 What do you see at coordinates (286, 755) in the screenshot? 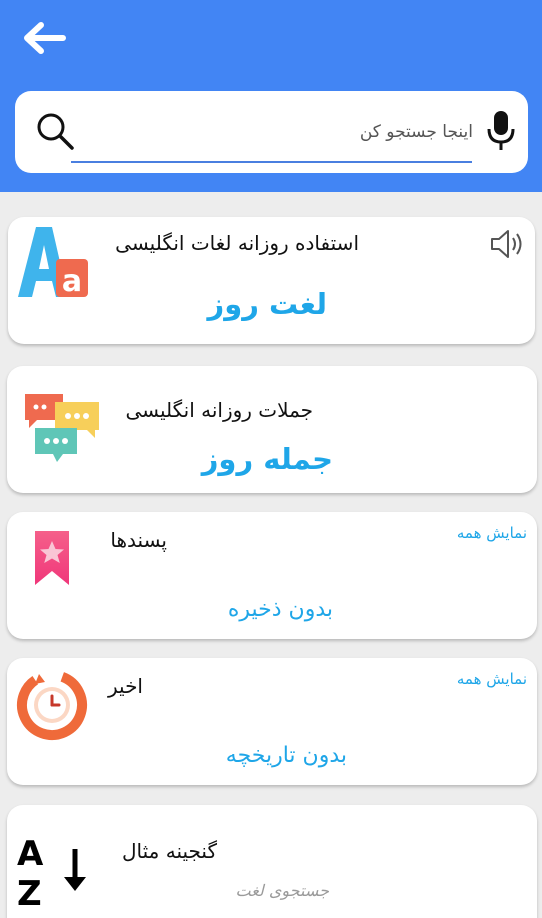
I see `recent-empty-text: بدون تاریخچه` at bounding box center [286, 755].